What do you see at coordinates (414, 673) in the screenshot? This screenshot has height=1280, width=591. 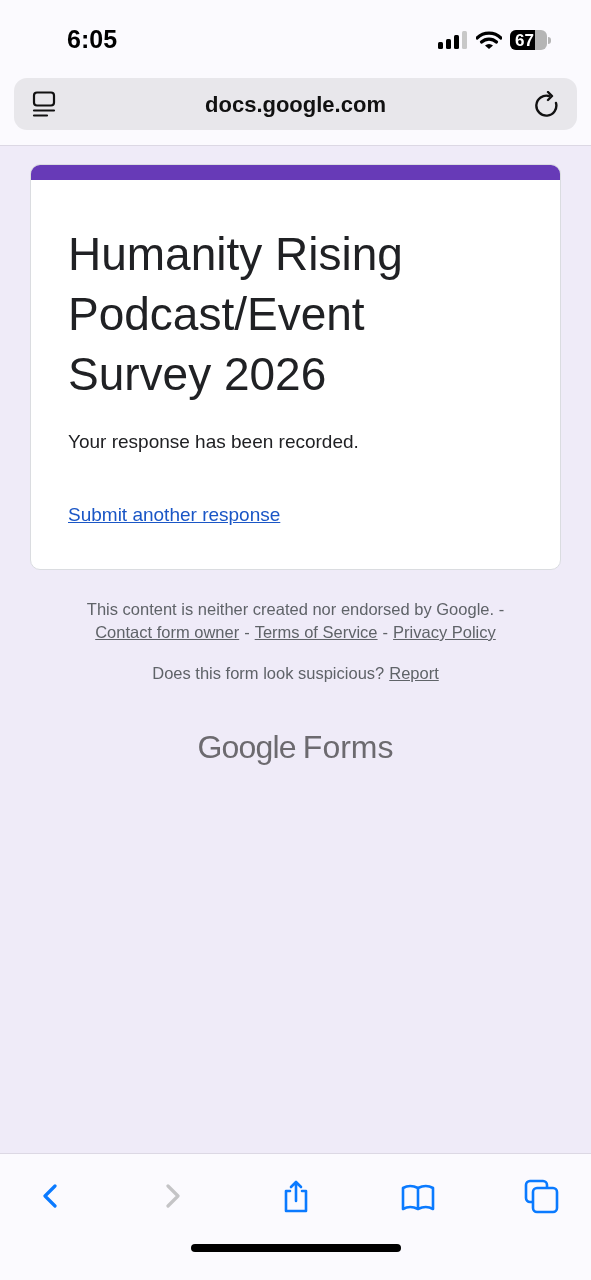 I see `report-link: Report` at bounding box center [414, 673].